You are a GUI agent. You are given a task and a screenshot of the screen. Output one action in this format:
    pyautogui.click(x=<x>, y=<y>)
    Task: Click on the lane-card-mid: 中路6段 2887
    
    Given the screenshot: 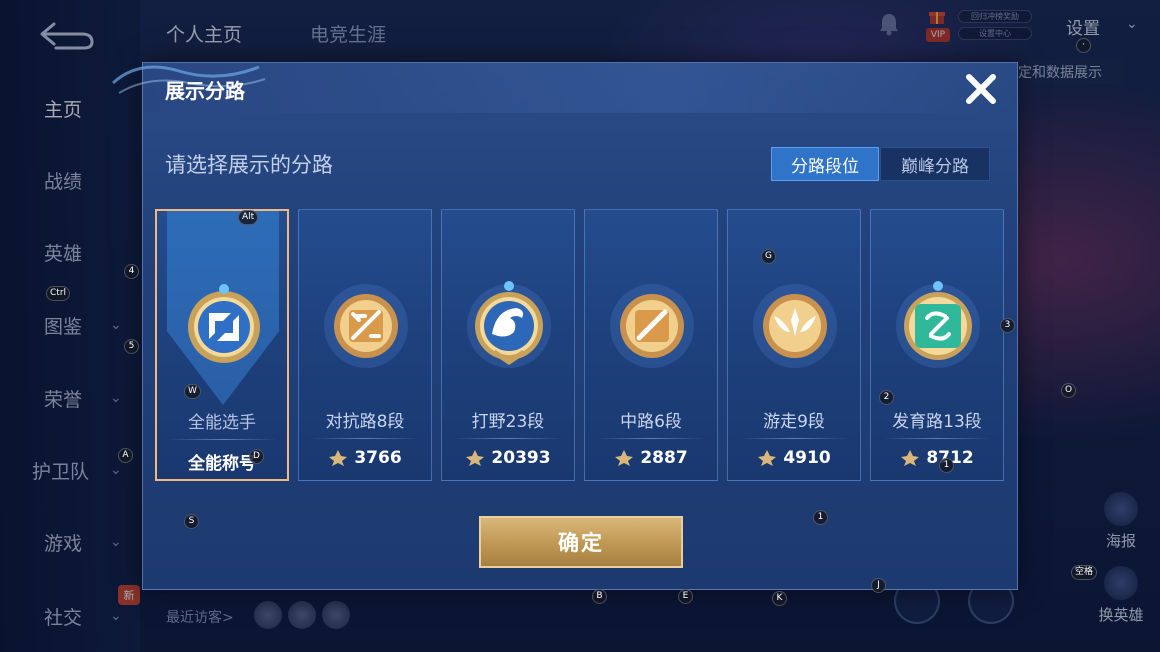 What is the action you would take?
    pyautogui.click(x=651, y=345)
    